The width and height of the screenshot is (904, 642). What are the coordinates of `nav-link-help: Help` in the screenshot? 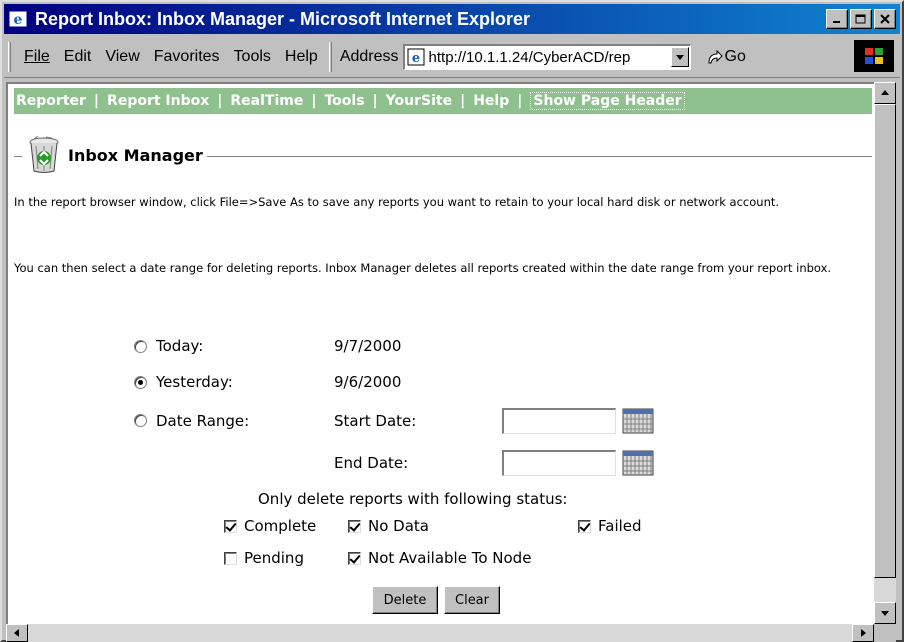 It's located at (491, 101).